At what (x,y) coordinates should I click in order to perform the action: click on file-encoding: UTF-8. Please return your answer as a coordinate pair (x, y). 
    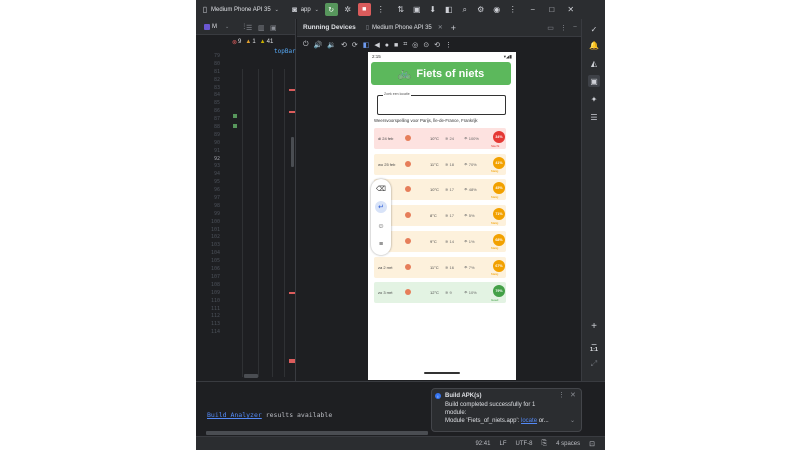
    Looking at the image, I should click on (524, 444).